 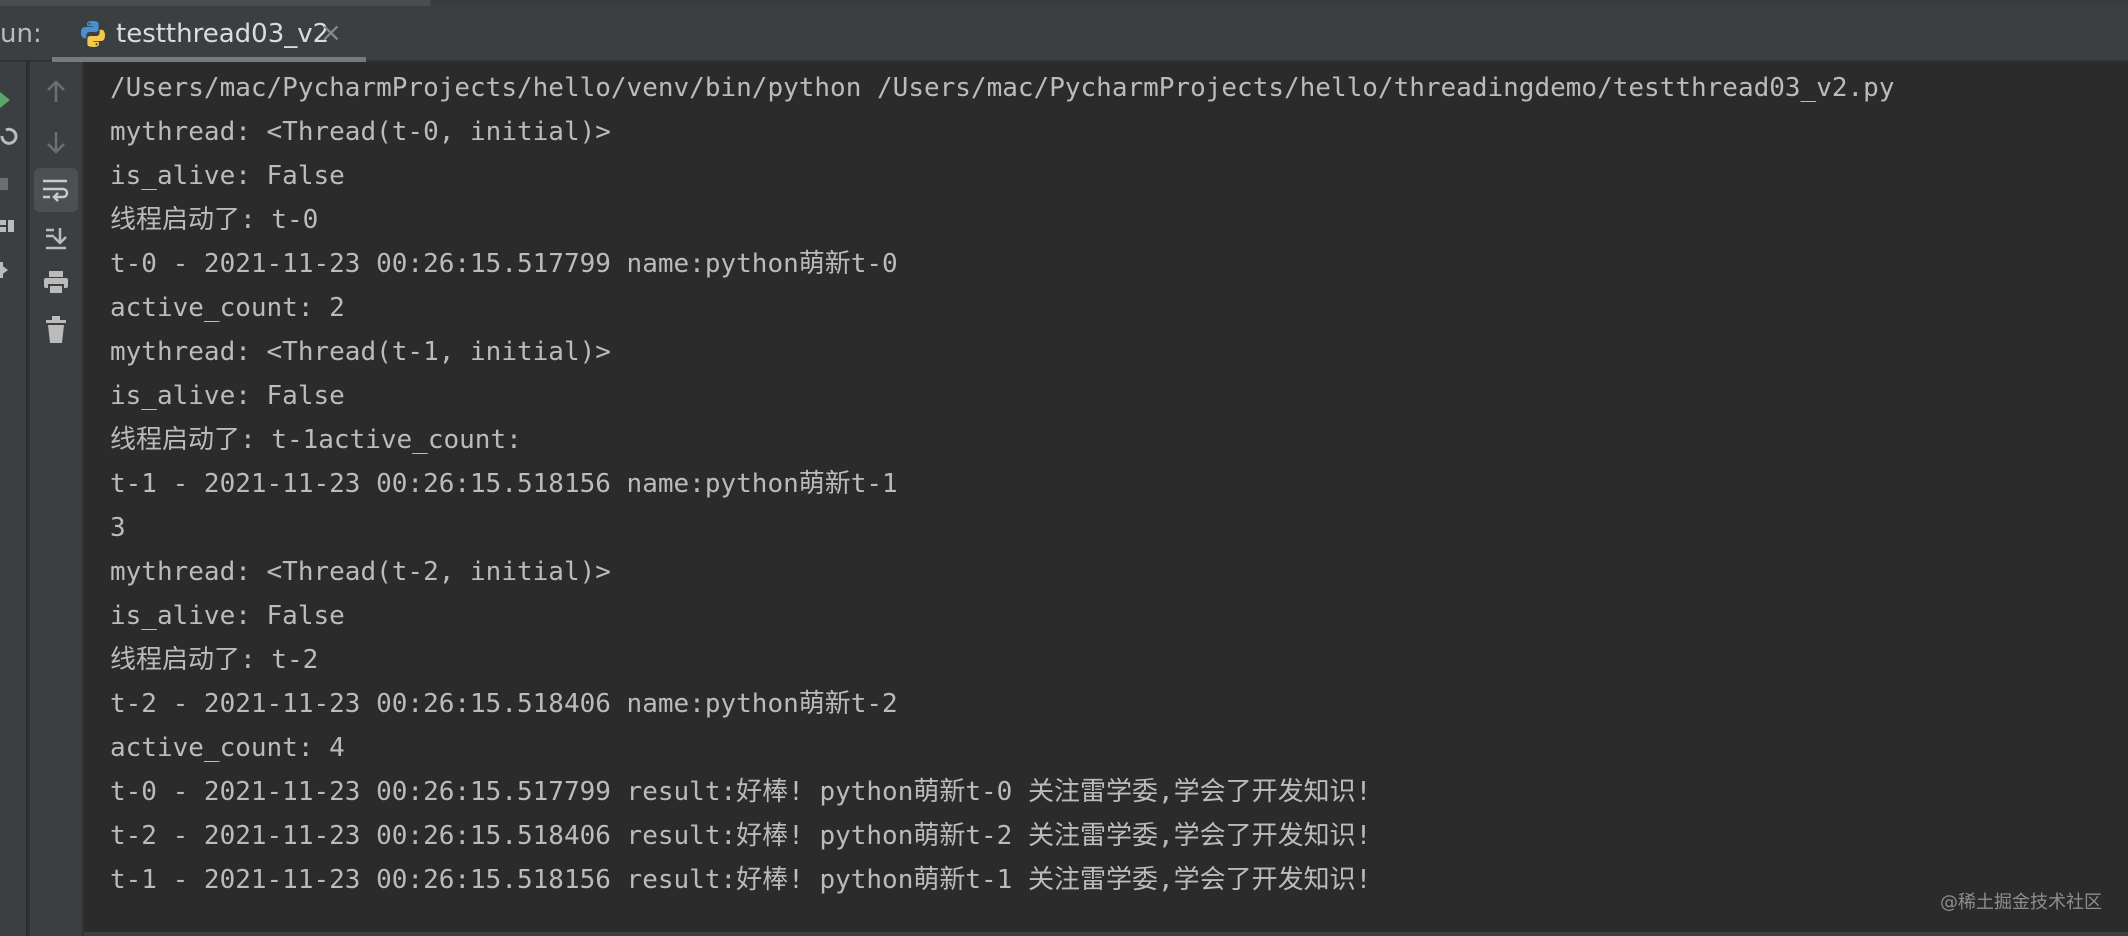 What do you see at coordinates (227, 748) in the screenshot?
I see `console-line: active_count: 4` at bounding box center [227, 748].